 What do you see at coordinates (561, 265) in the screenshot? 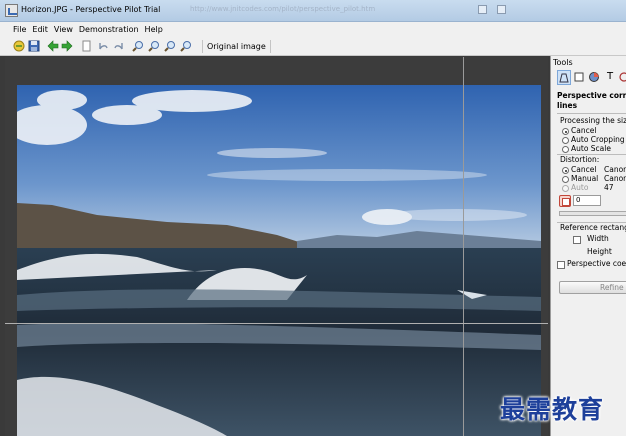
I see `perspective-coefficient-checkbox` at bounding box center [561, 265].